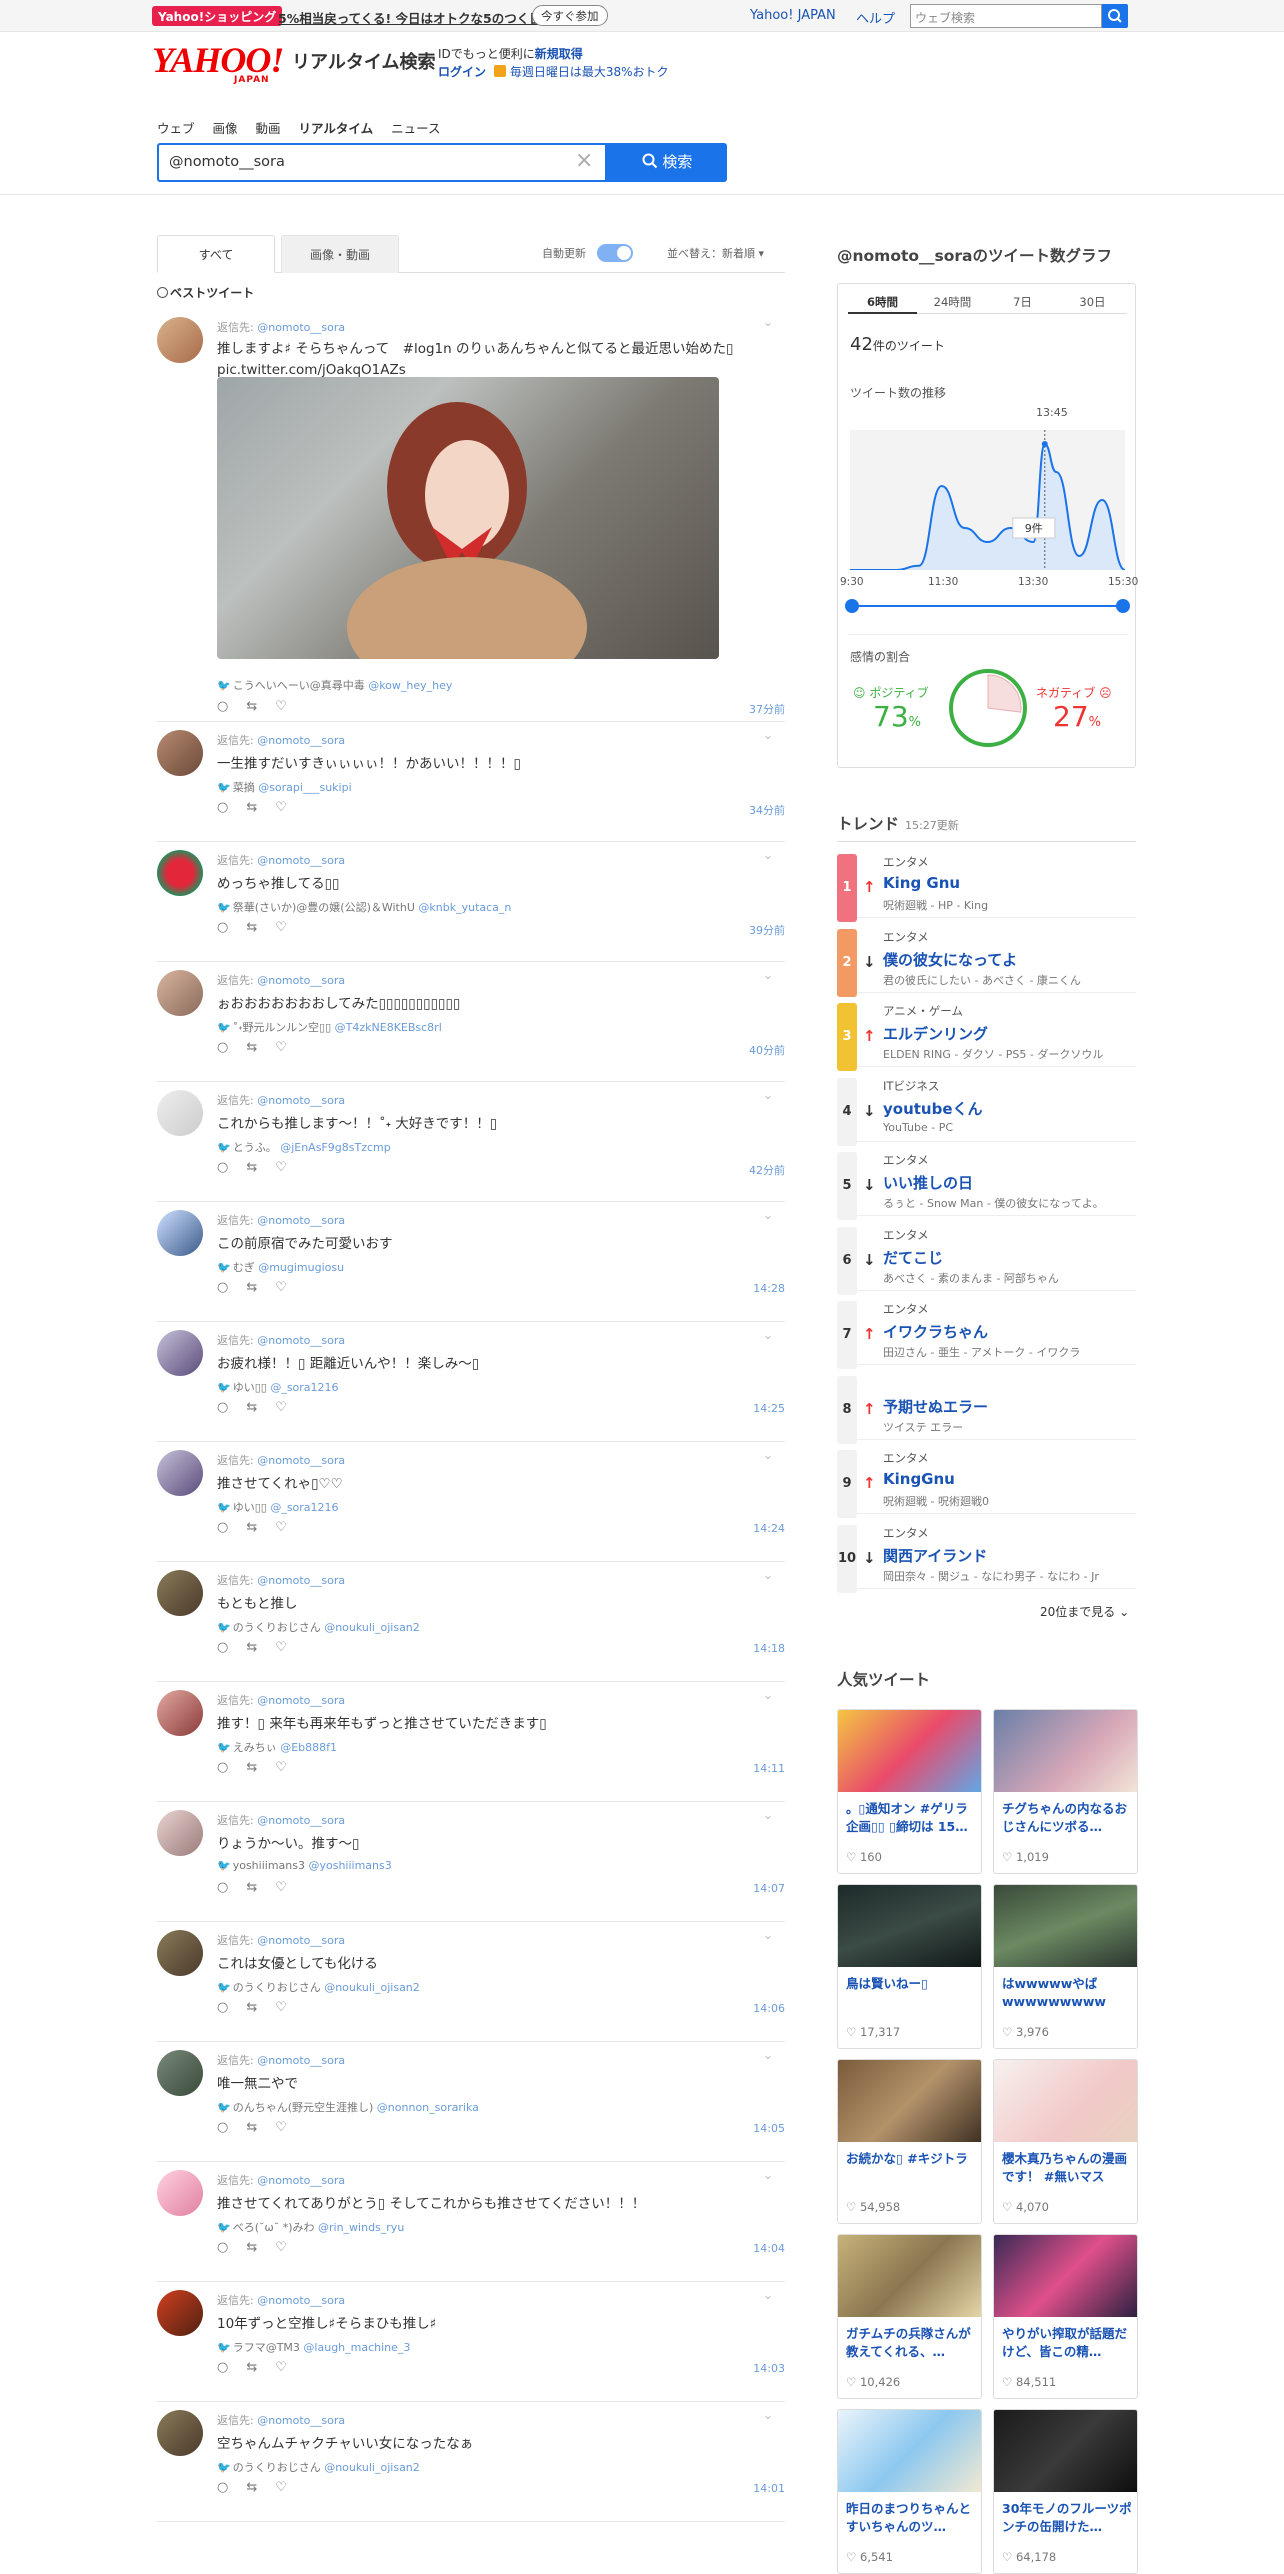  What do you see at coordinates (950, 959) in the screenshot?
I see `trend-name: 僕の彼女になってよ` at bounding box center [950, 959].